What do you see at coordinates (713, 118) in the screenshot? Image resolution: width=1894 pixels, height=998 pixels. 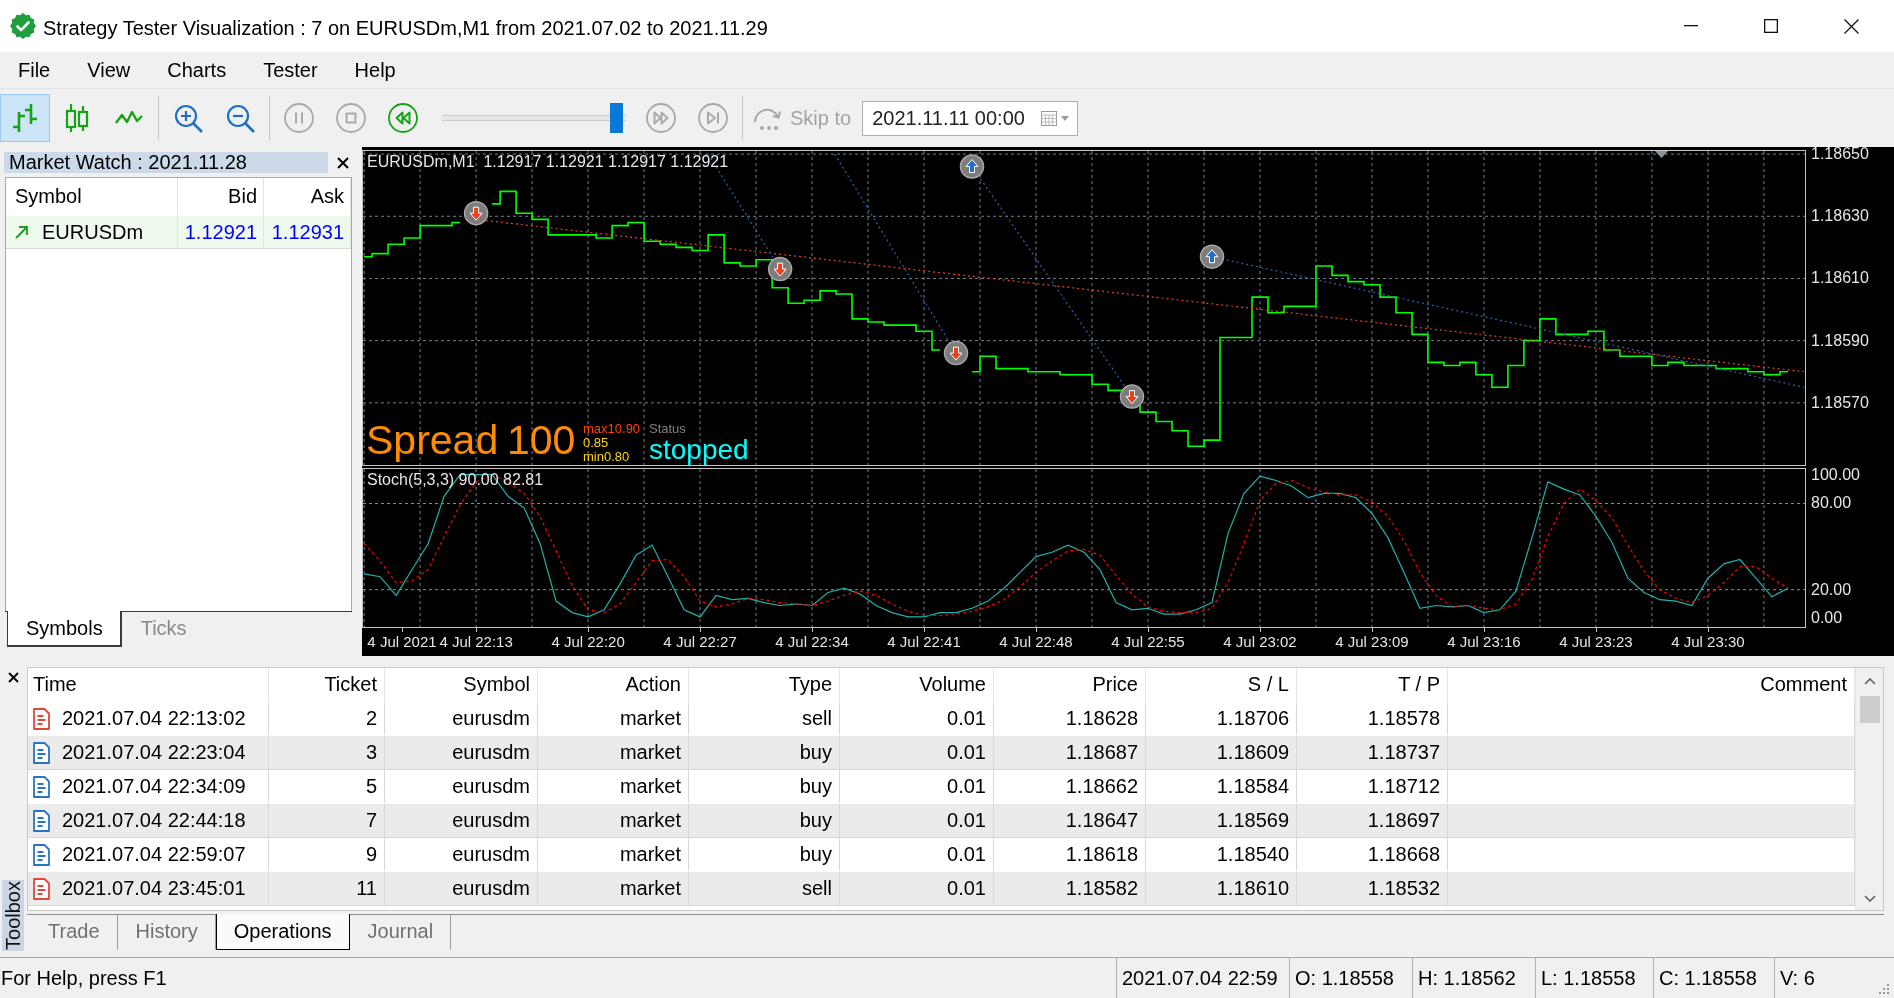 I see `skip-end-icon` at bounding box center [713, 118].